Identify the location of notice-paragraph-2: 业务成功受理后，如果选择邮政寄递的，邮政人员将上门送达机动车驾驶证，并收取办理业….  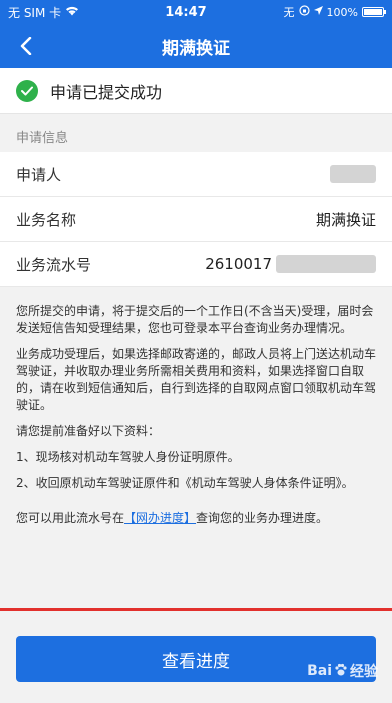
(196, 379).